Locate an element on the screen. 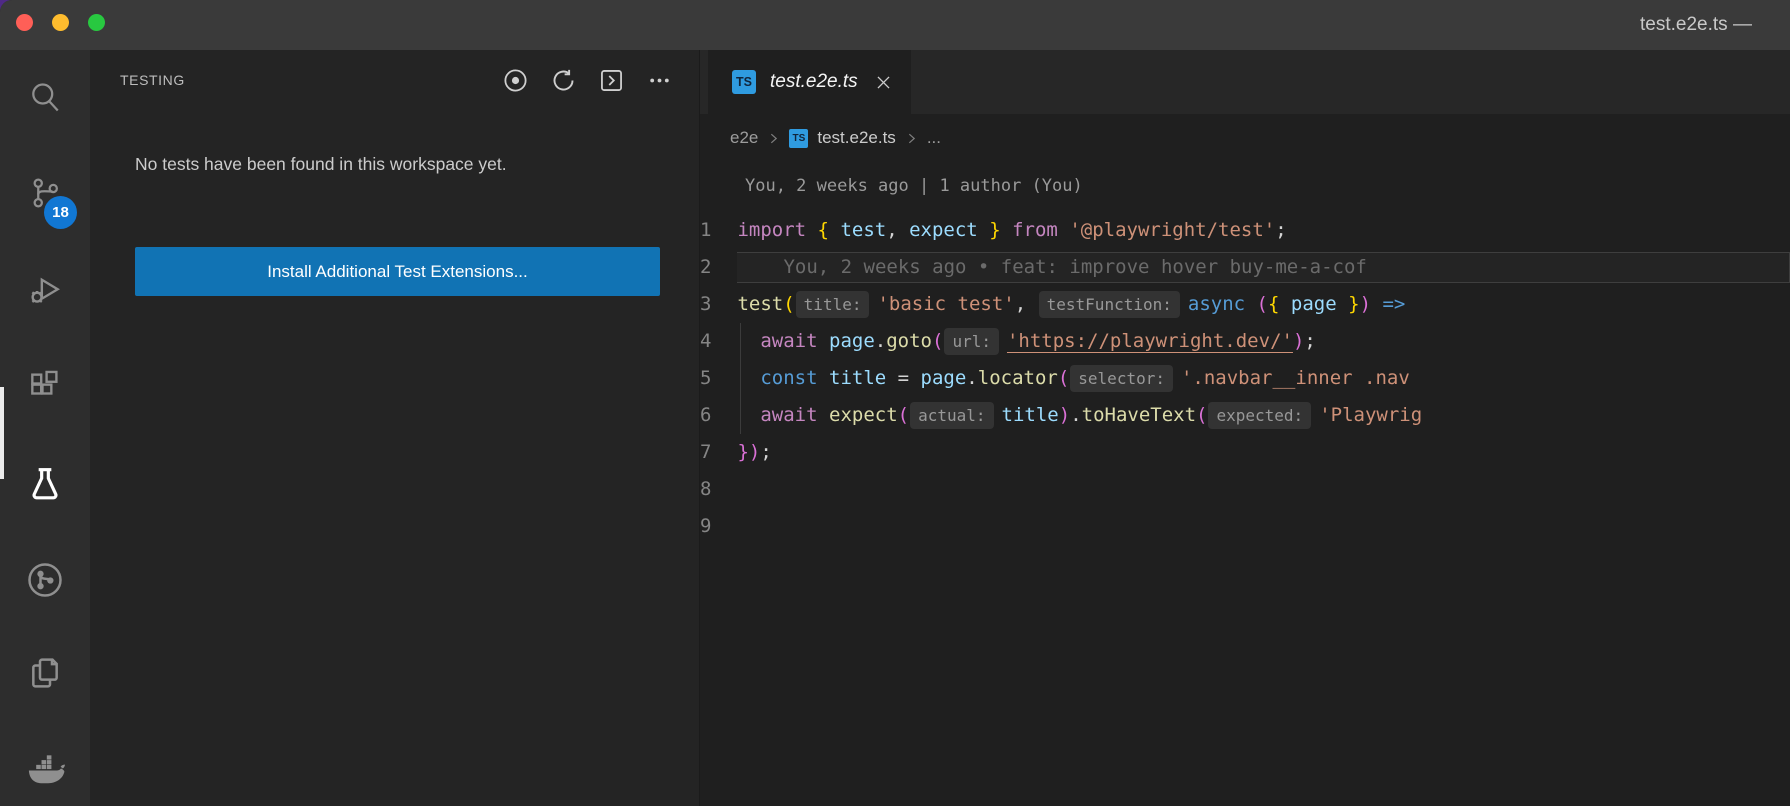  title-bar: test.e2e.ts — is located at coordinates (895, 25).